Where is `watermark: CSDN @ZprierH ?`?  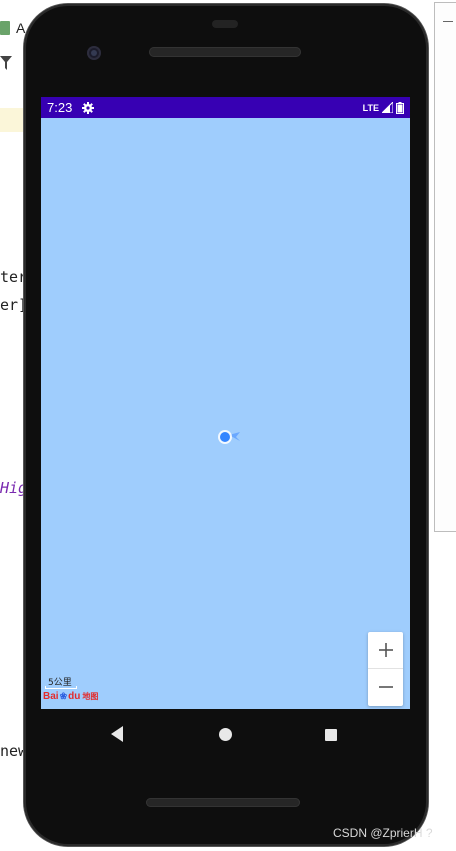 watermark: CSDN @ZprierH ? is located at coordinates (383, 833).